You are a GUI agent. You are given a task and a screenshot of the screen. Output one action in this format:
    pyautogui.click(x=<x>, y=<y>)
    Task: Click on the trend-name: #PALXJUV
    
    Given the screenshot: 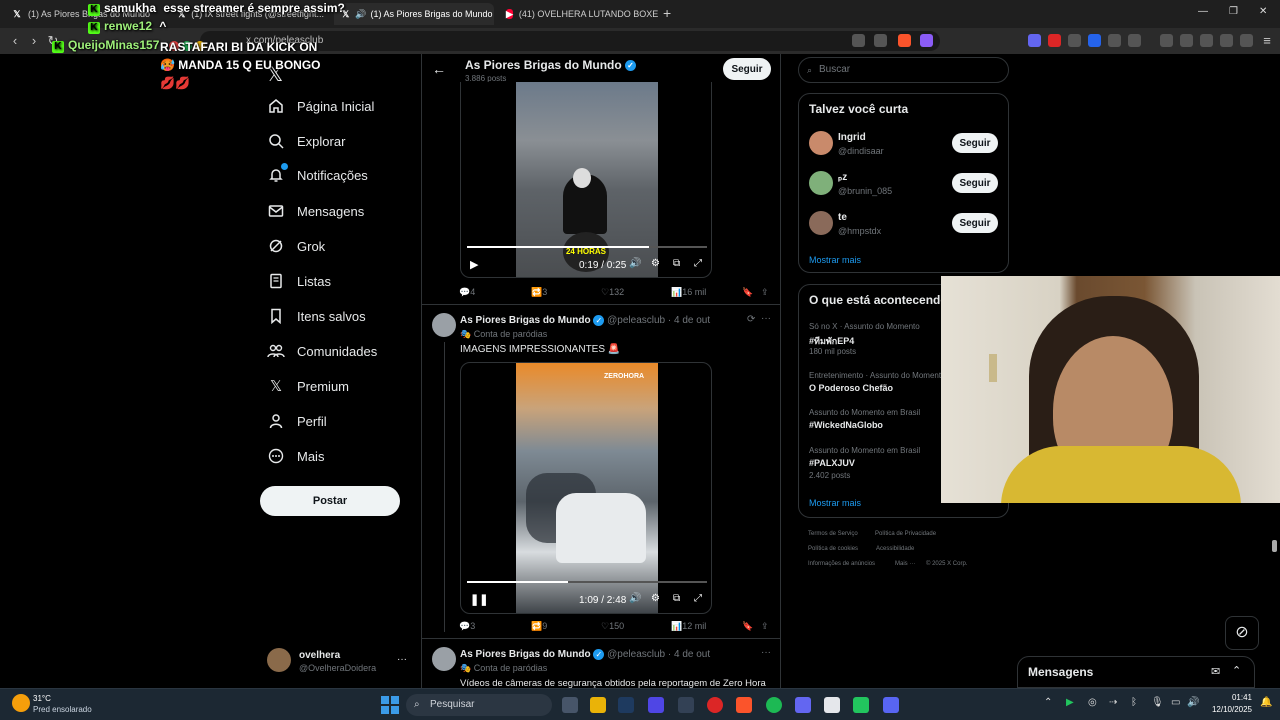 What is the action you would take?
    pyautogui.click(x=832, y=463)
    